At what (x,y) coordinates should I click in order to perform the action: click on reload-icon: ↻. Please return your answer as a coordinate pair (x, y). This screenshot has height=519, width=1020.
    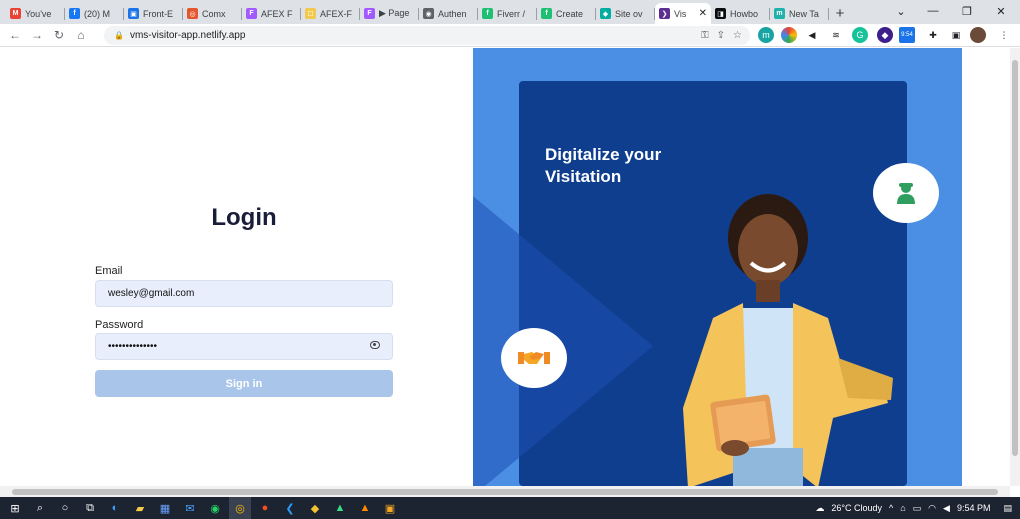
    Looking at the image, I should click on (59, 35).